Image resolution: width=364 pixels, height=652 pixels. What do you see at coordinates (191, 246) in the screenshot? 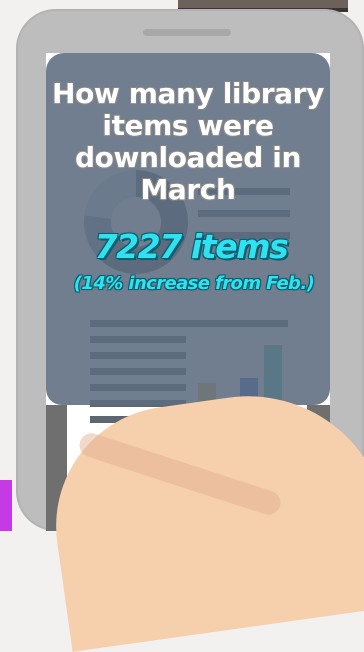
I see `downloads-count: 7227 items` at bounding box center [191, 246].